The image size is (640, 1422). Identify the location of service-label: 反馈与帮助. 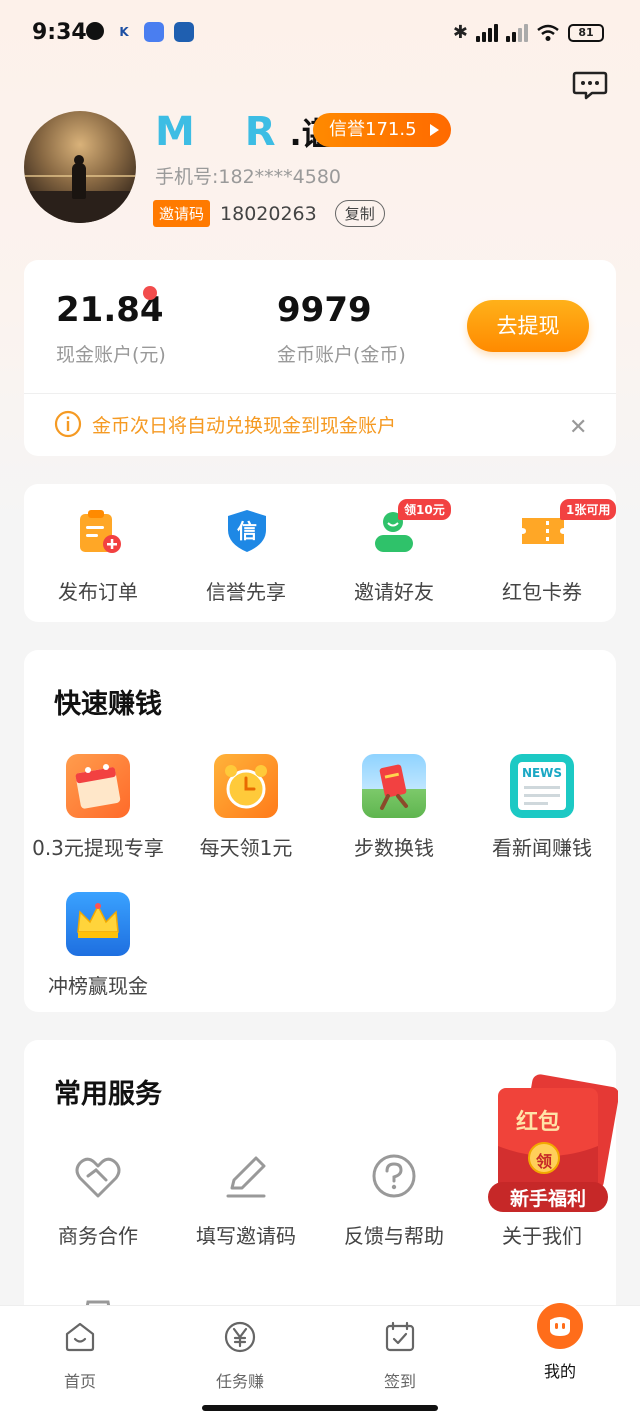
(394, 1236).